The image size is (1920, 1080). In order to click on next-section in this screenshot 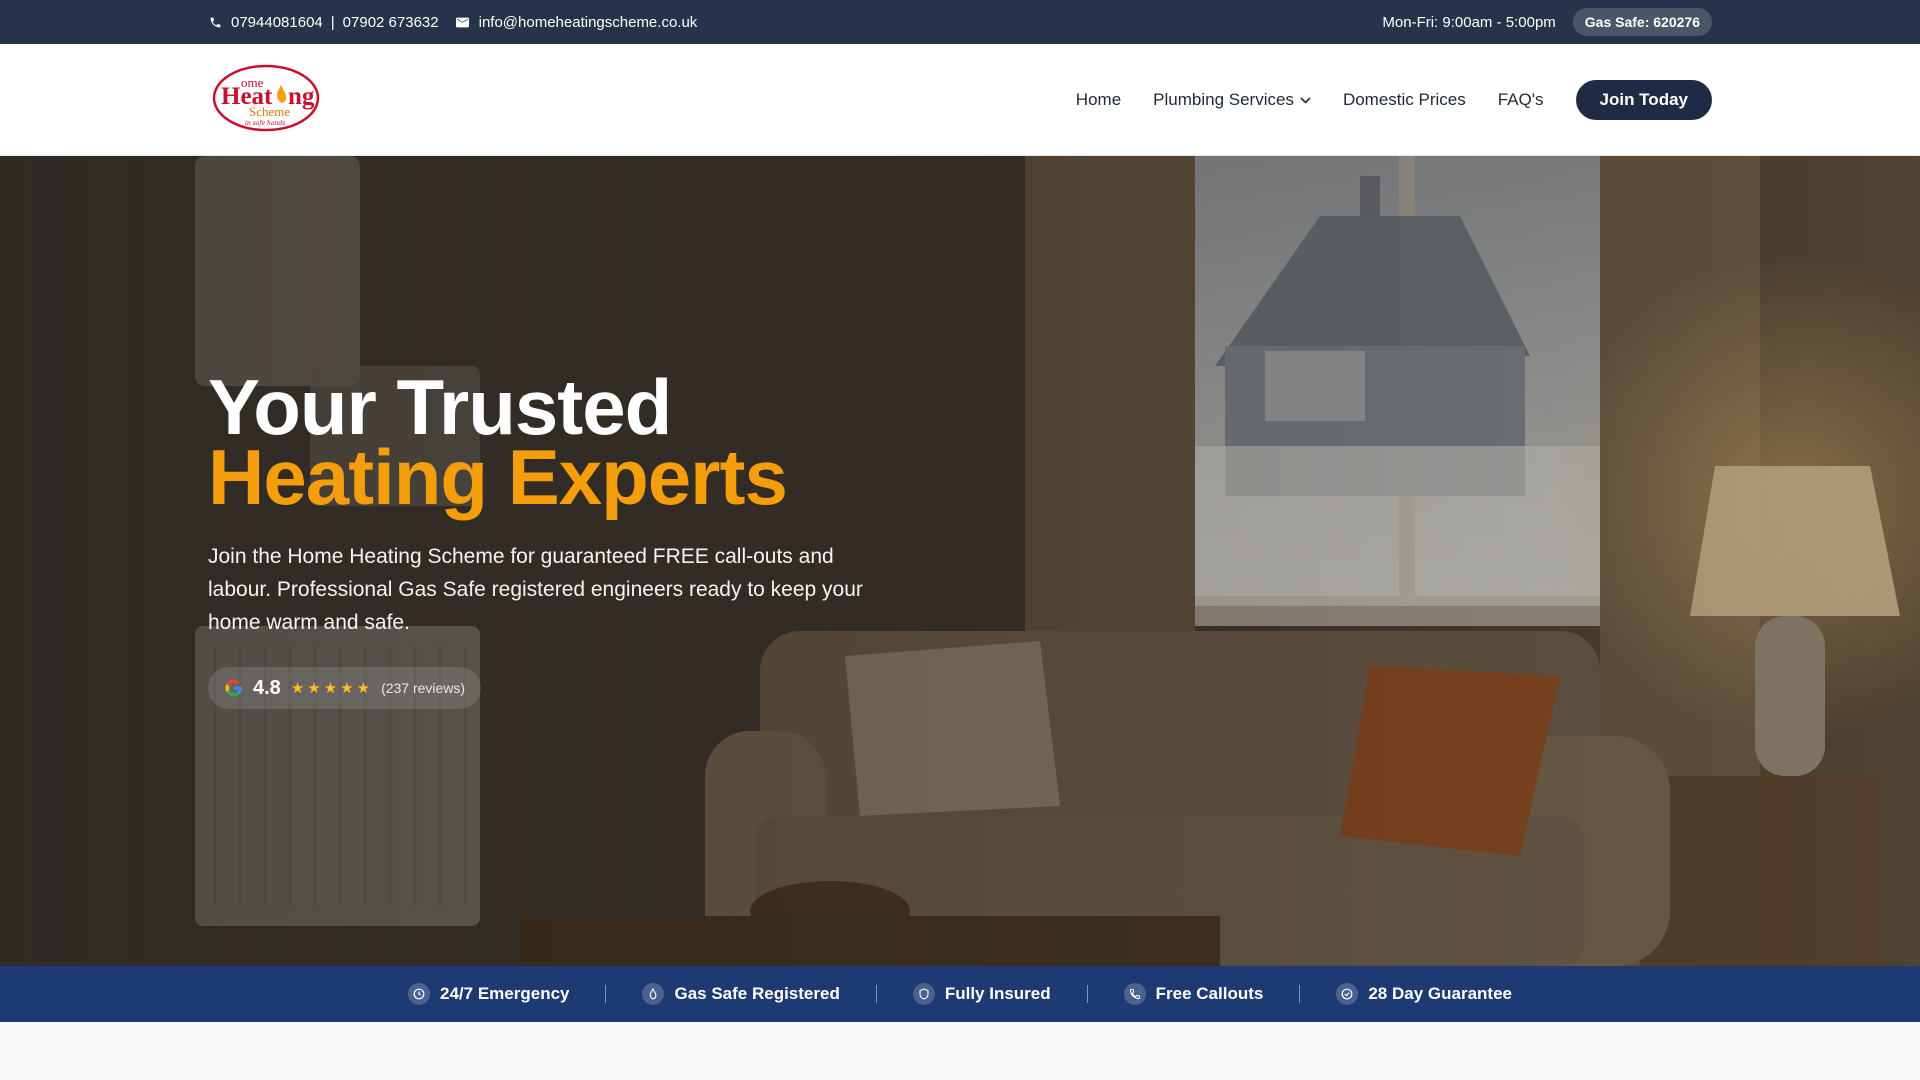, I will do `click(960, 1051)`.